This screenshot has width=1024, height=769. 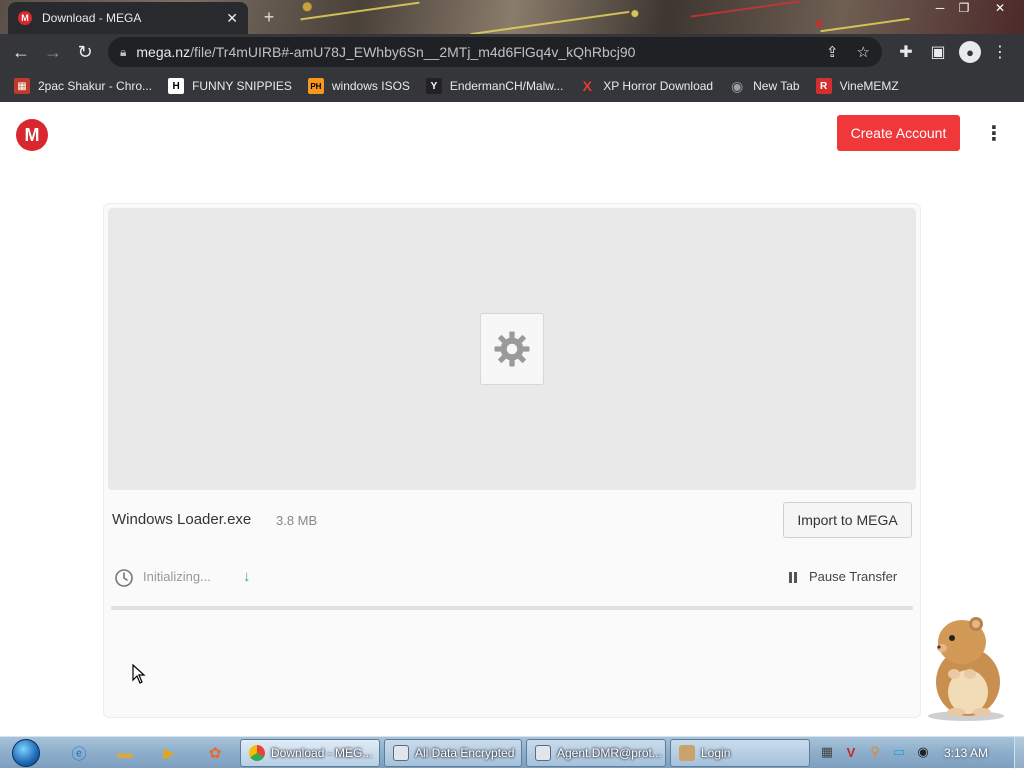 What do you see at coordinates (79, 753) in the screenshot?
I see `ie-icon: ⓔ` at bounding box center [79, 753].